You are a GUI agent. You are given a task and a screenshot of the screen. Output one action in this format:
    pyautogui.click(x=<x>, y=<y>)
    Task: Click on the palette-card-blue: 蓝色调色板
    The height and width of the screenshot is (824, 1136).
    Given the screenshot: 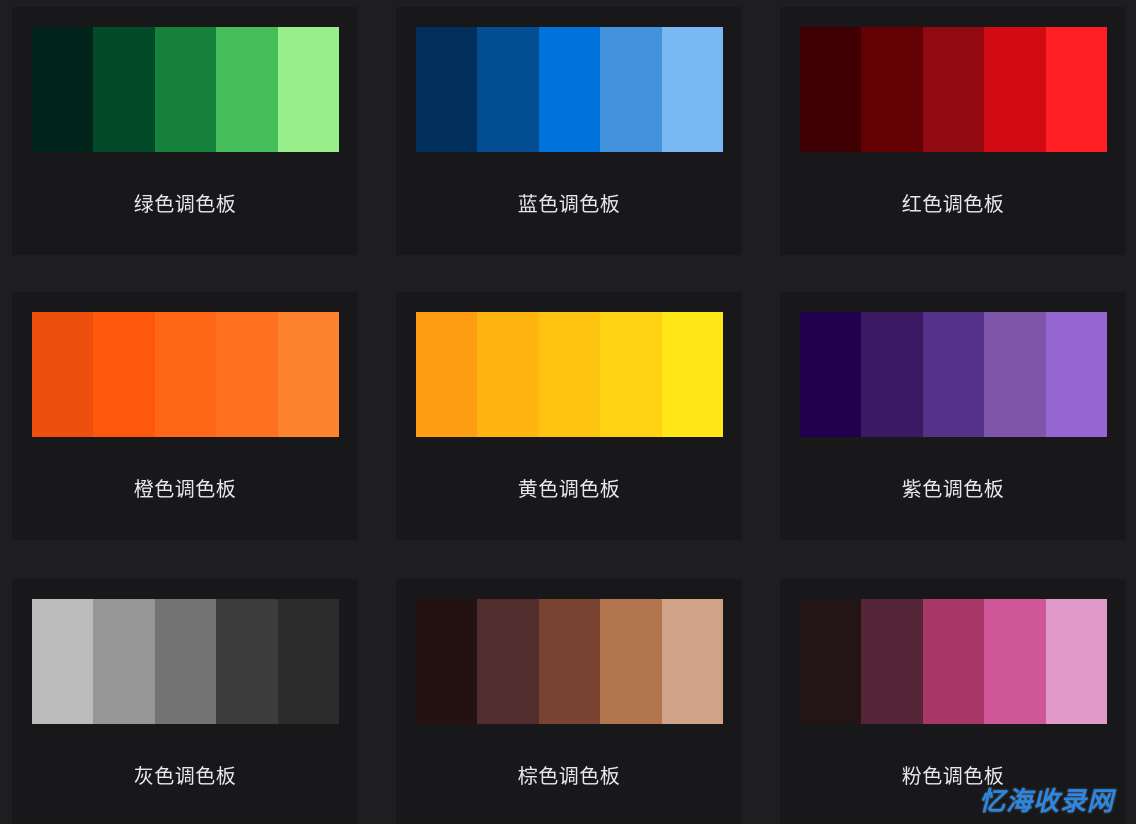 What is the action you would take?
    pyautogui.click(x=569, y=131)
    